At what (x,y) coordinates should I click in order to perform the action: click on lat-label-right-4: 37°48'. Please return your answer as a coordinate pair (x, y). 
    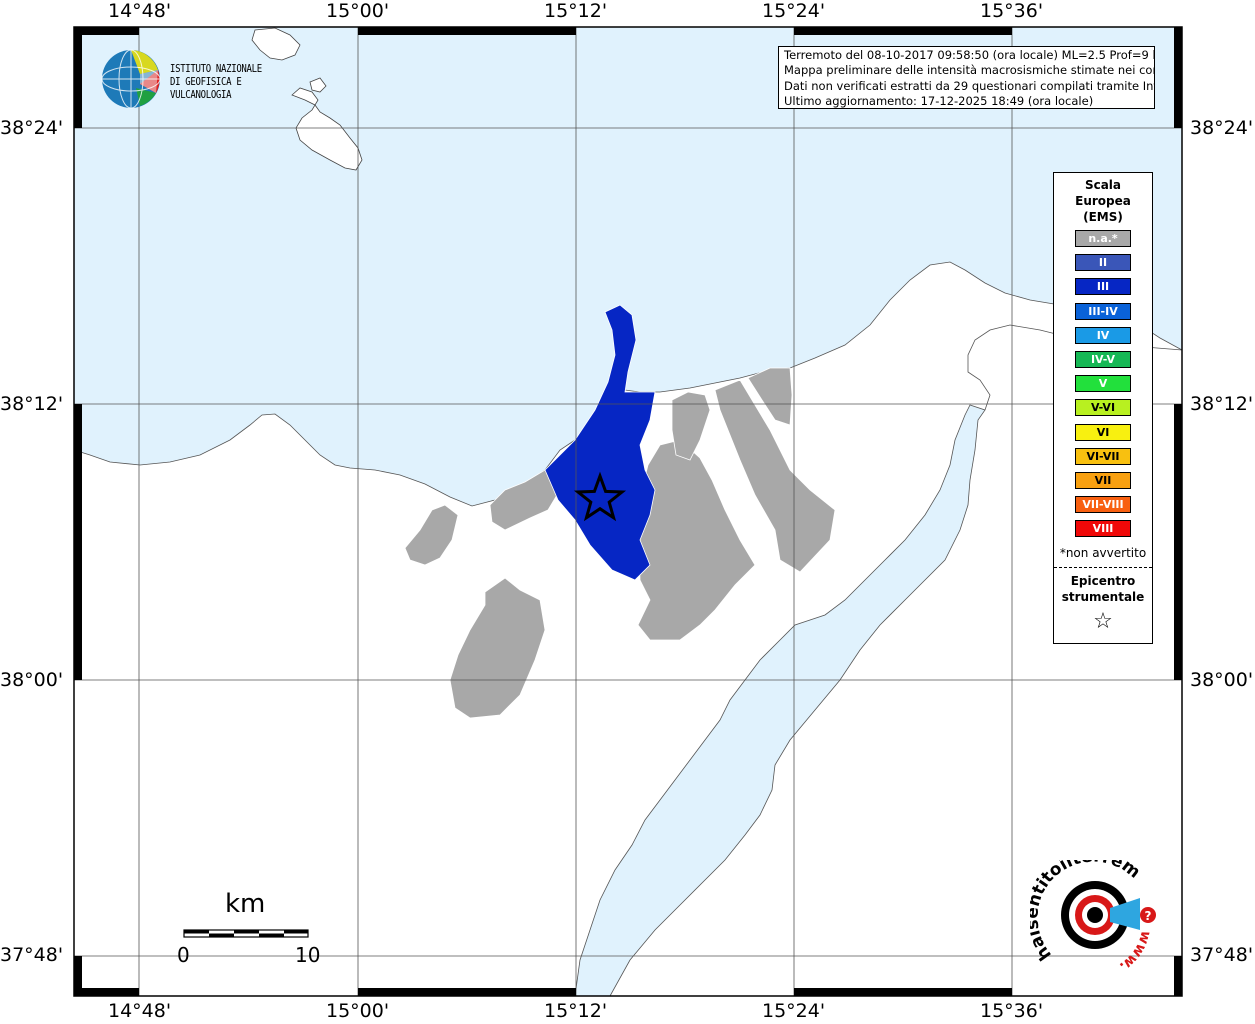
    Looking at the image, I should click on (1222, 955).